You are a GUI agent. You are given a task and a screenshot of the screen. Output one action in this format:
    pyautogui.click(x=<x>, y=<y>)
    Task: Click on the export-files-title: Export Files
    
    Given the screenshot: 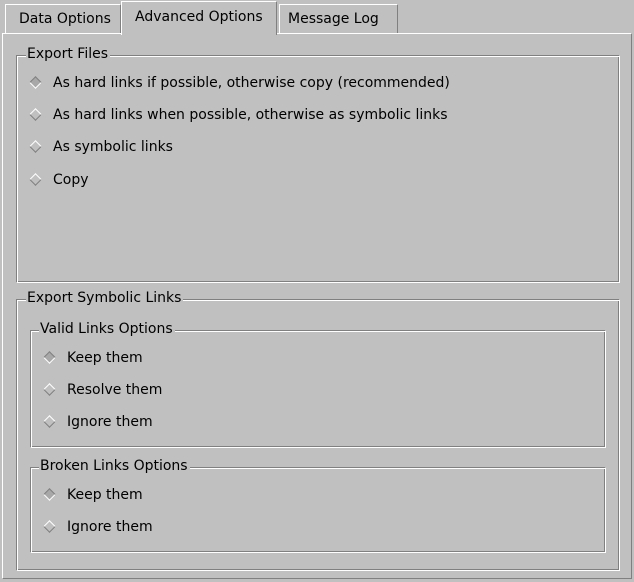 What is the action you would take?
    pyautogui.click(x=68, y=54)
    